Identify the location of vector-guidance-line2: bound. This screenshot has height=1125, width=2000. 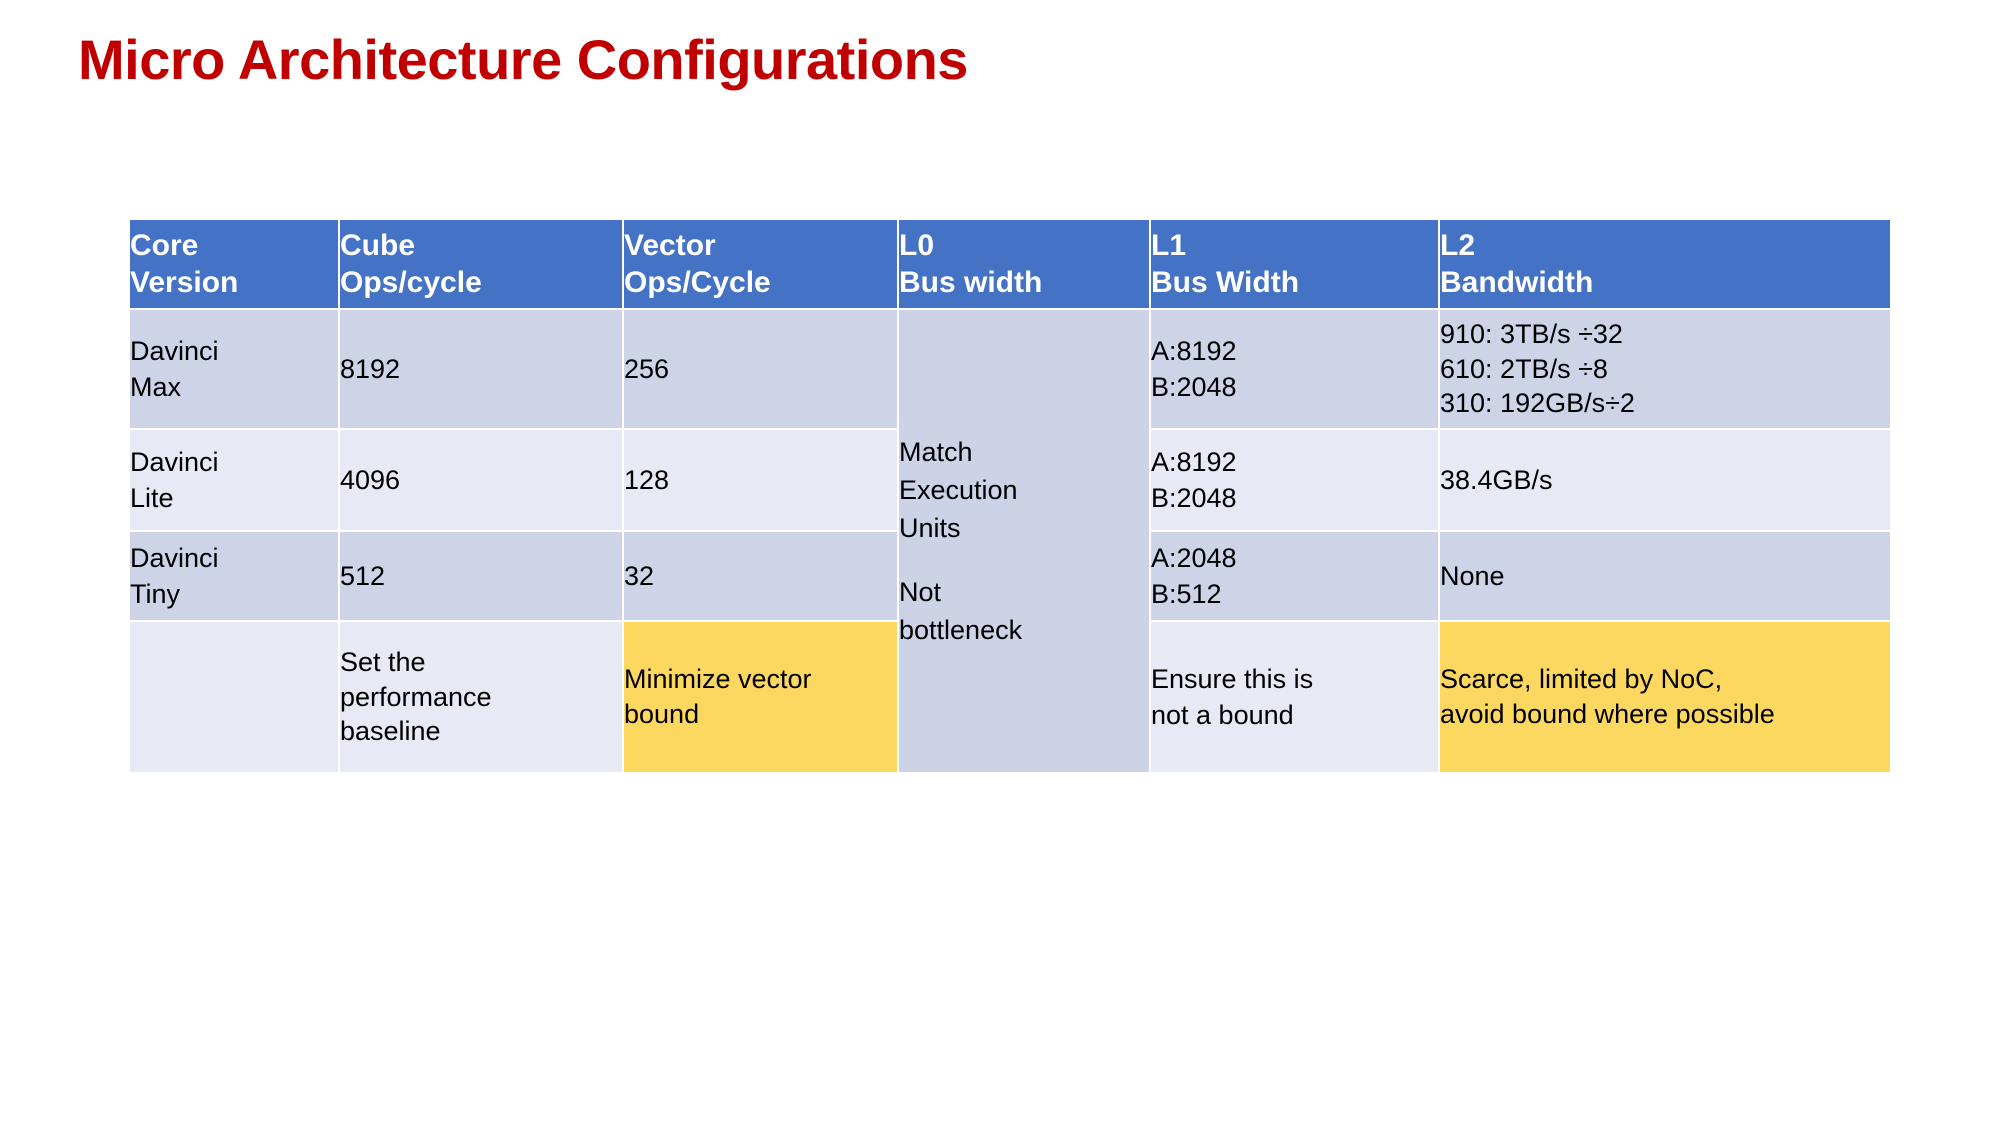
(662, 714).